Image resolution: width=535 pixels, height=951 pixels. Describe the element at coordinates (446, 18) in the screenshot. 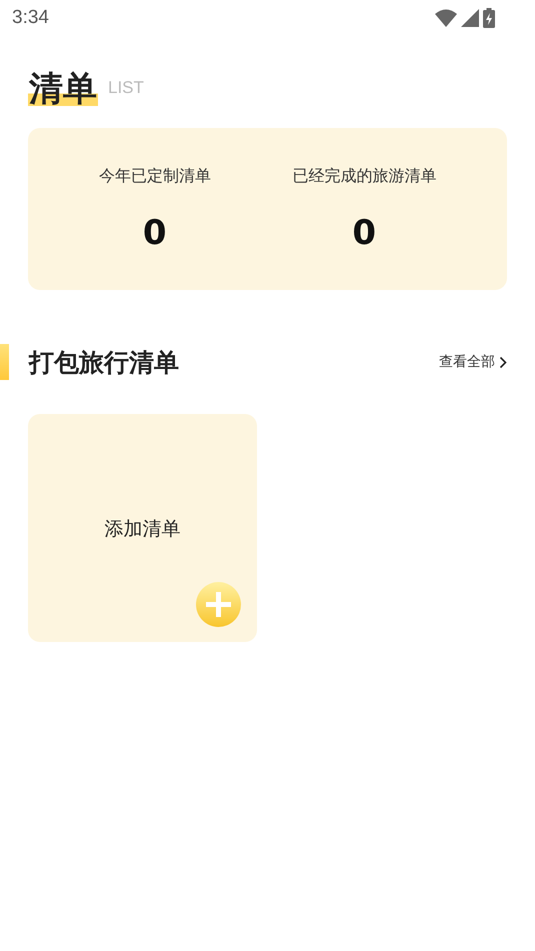

I see `wifi-icon` at that location.